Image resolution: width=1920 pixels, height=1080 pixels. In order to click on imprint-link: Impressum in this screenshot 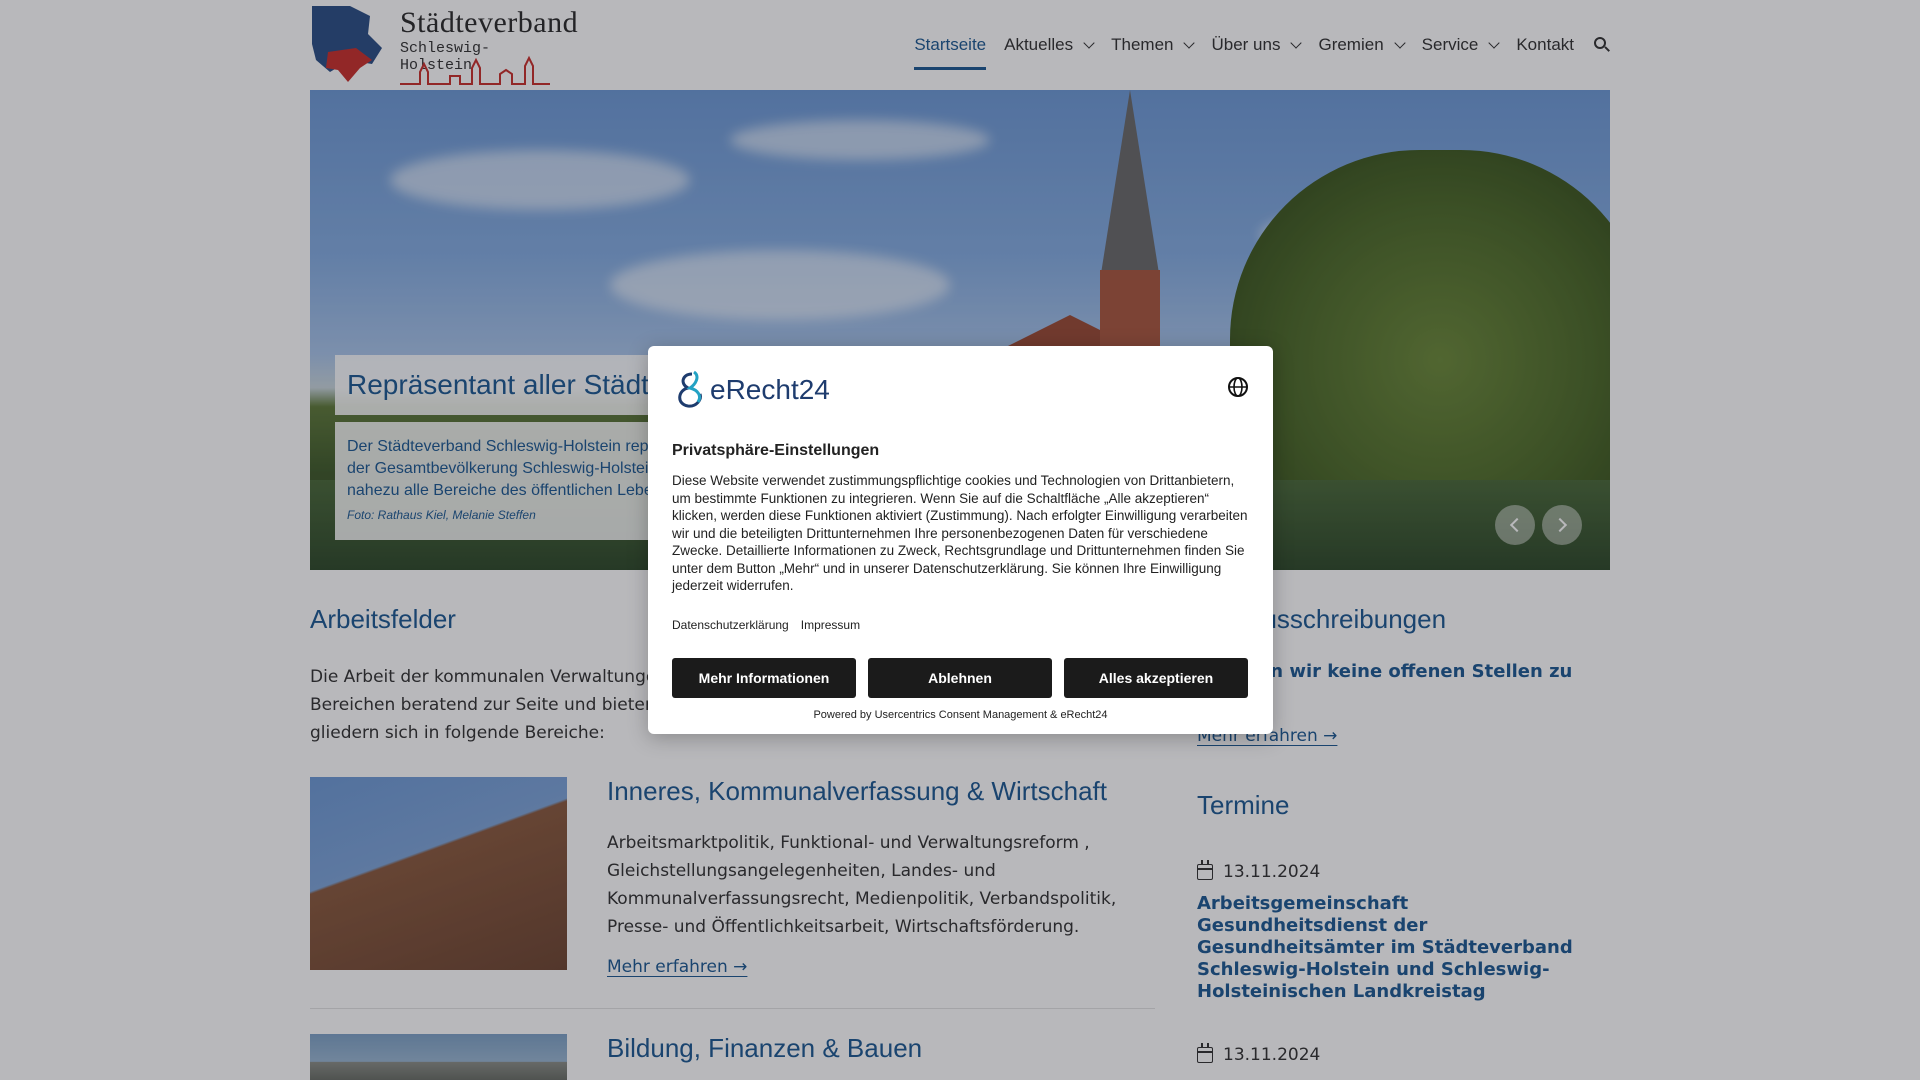, I will do `click(830, 625)`.